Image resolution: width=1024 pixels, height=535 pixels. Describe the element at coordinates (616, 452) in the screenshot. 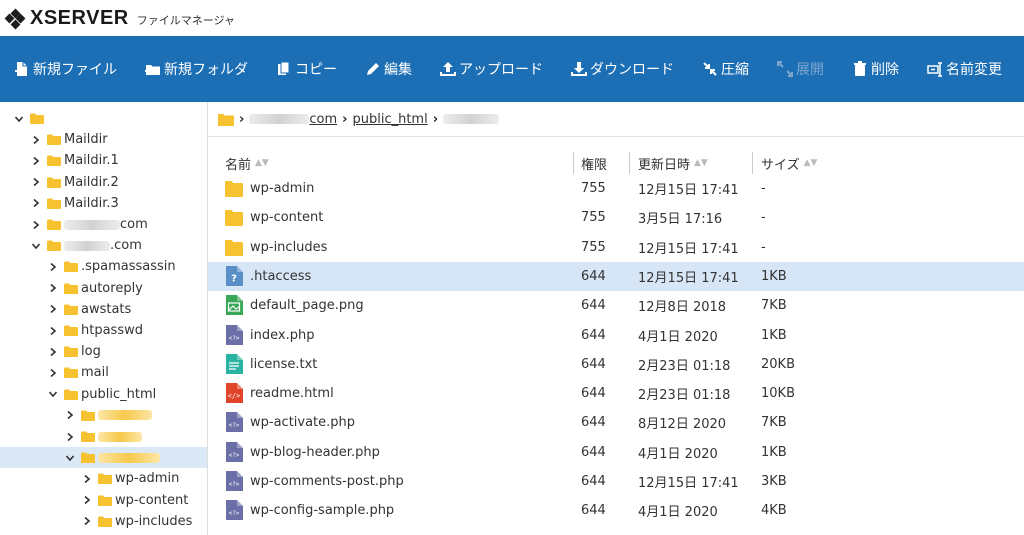

I see `file-row: <?> wp-blog-header.php 644 4月1日 2020 1KB` at that location.